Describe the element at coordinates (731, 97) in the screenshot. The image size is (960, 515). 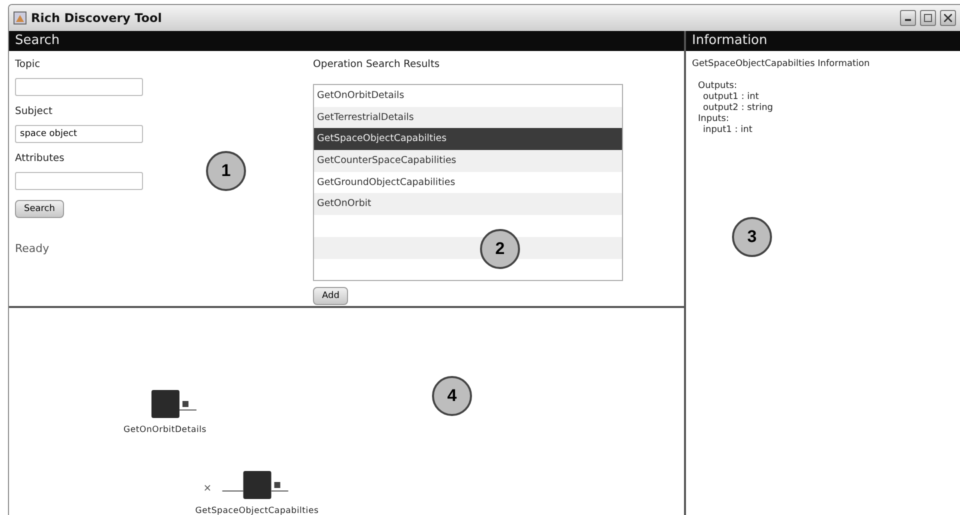
I see `info-line: output1 : int` at that location.